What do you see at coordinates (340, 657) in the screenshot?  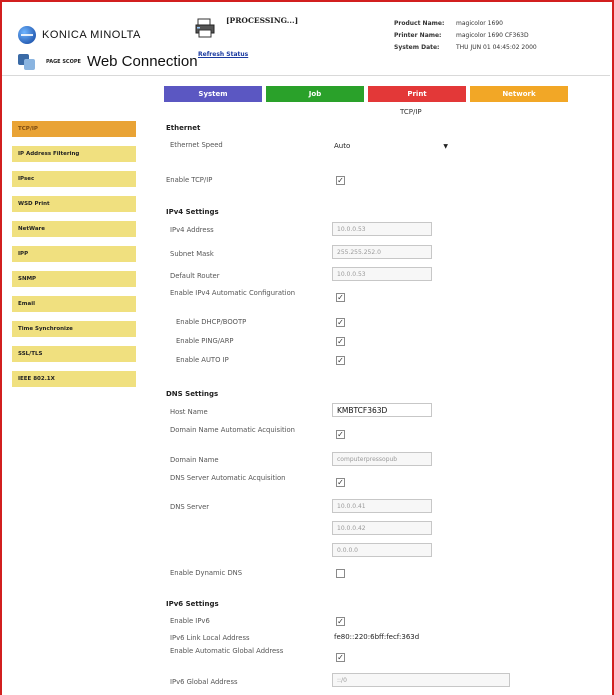 I see `auto-global-checkbox: ✓` at bounding box center [340, 657].